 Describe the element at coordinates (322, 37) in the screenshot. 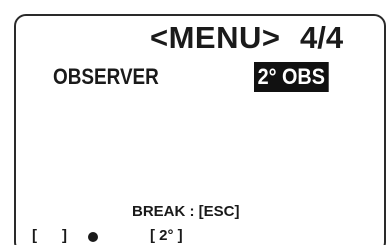

I see `menu-page-indicator: 4/4` at that location.